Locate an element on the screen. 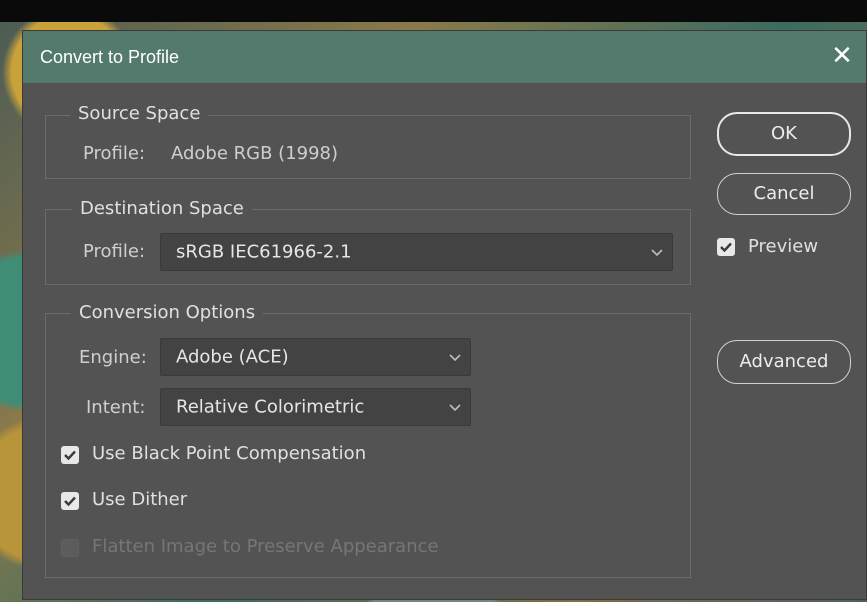 Image resolution: width=867 pixels, height=602 pixels. ok-button: OK is located at coordinates (784, 134).